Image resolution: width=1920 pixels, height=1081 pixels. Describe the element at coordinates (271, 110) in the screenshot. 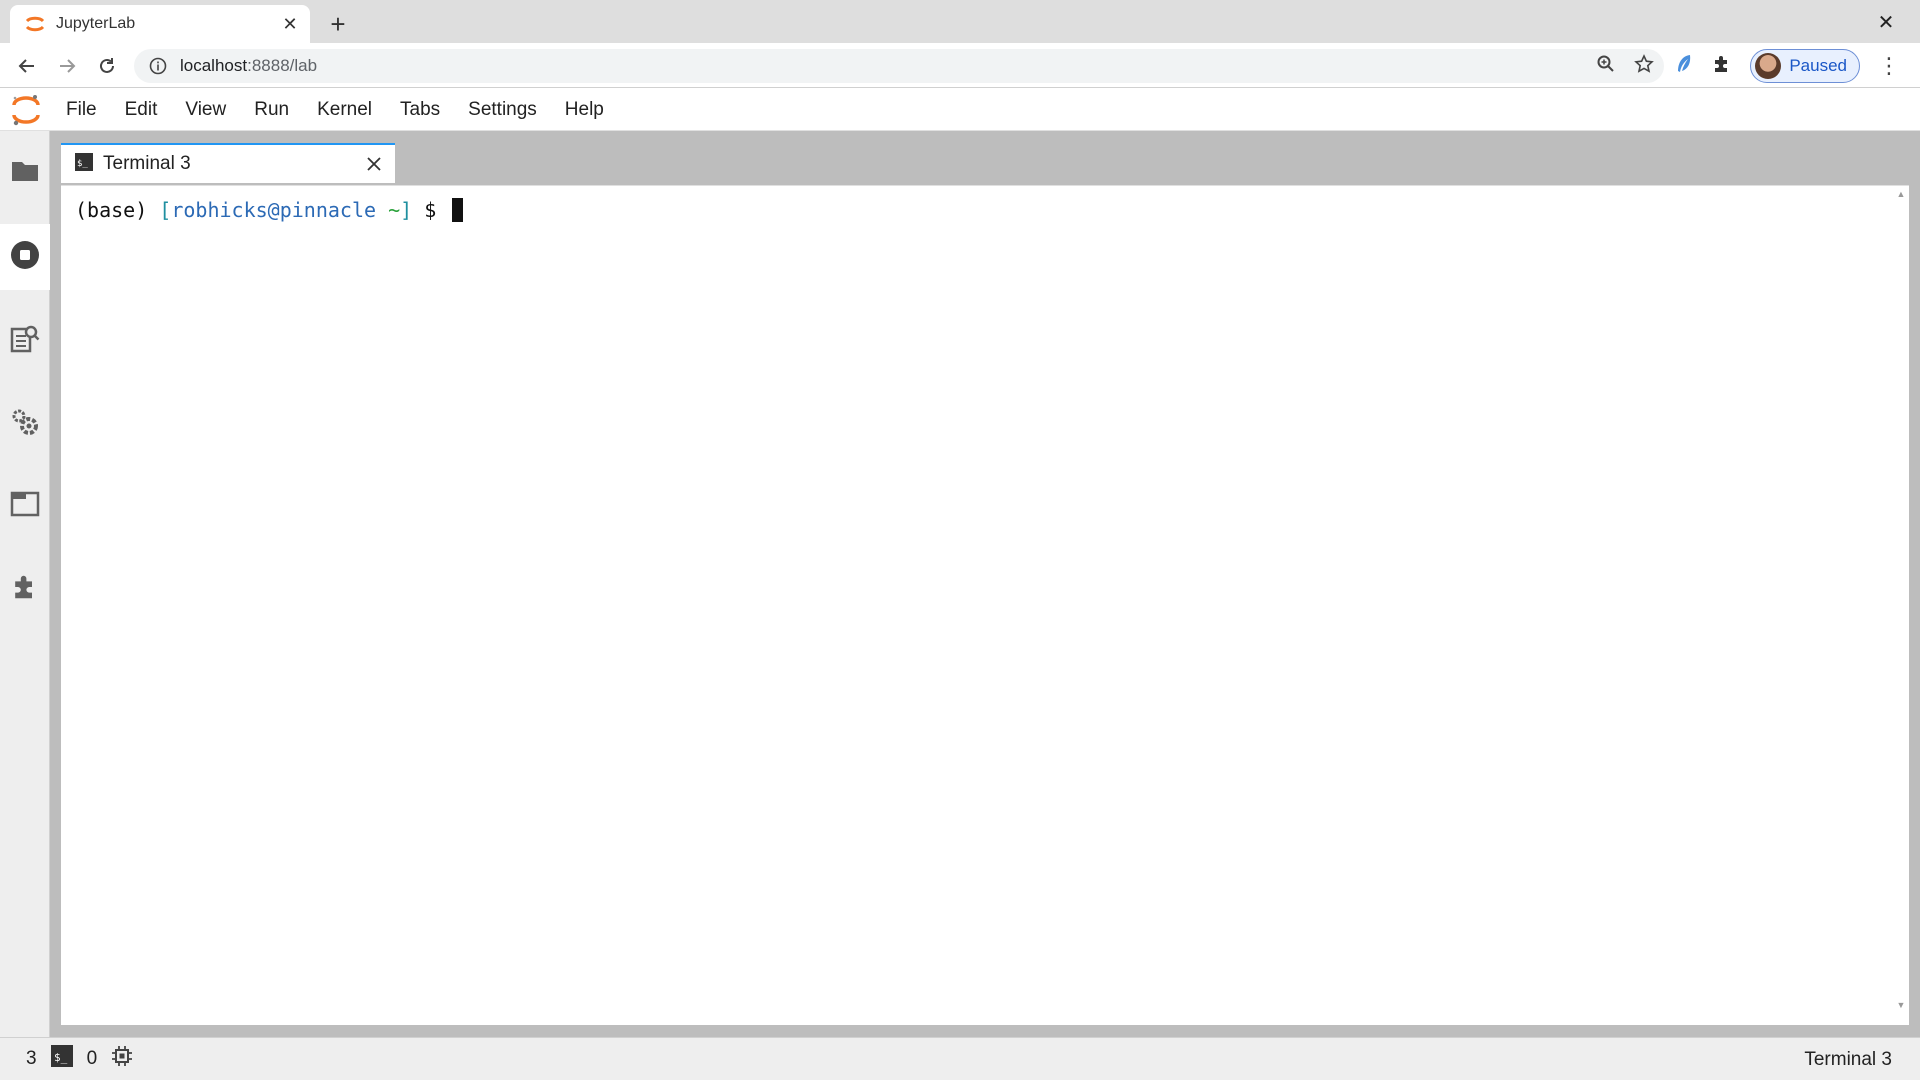

I see `menu-run: Run` at that location.